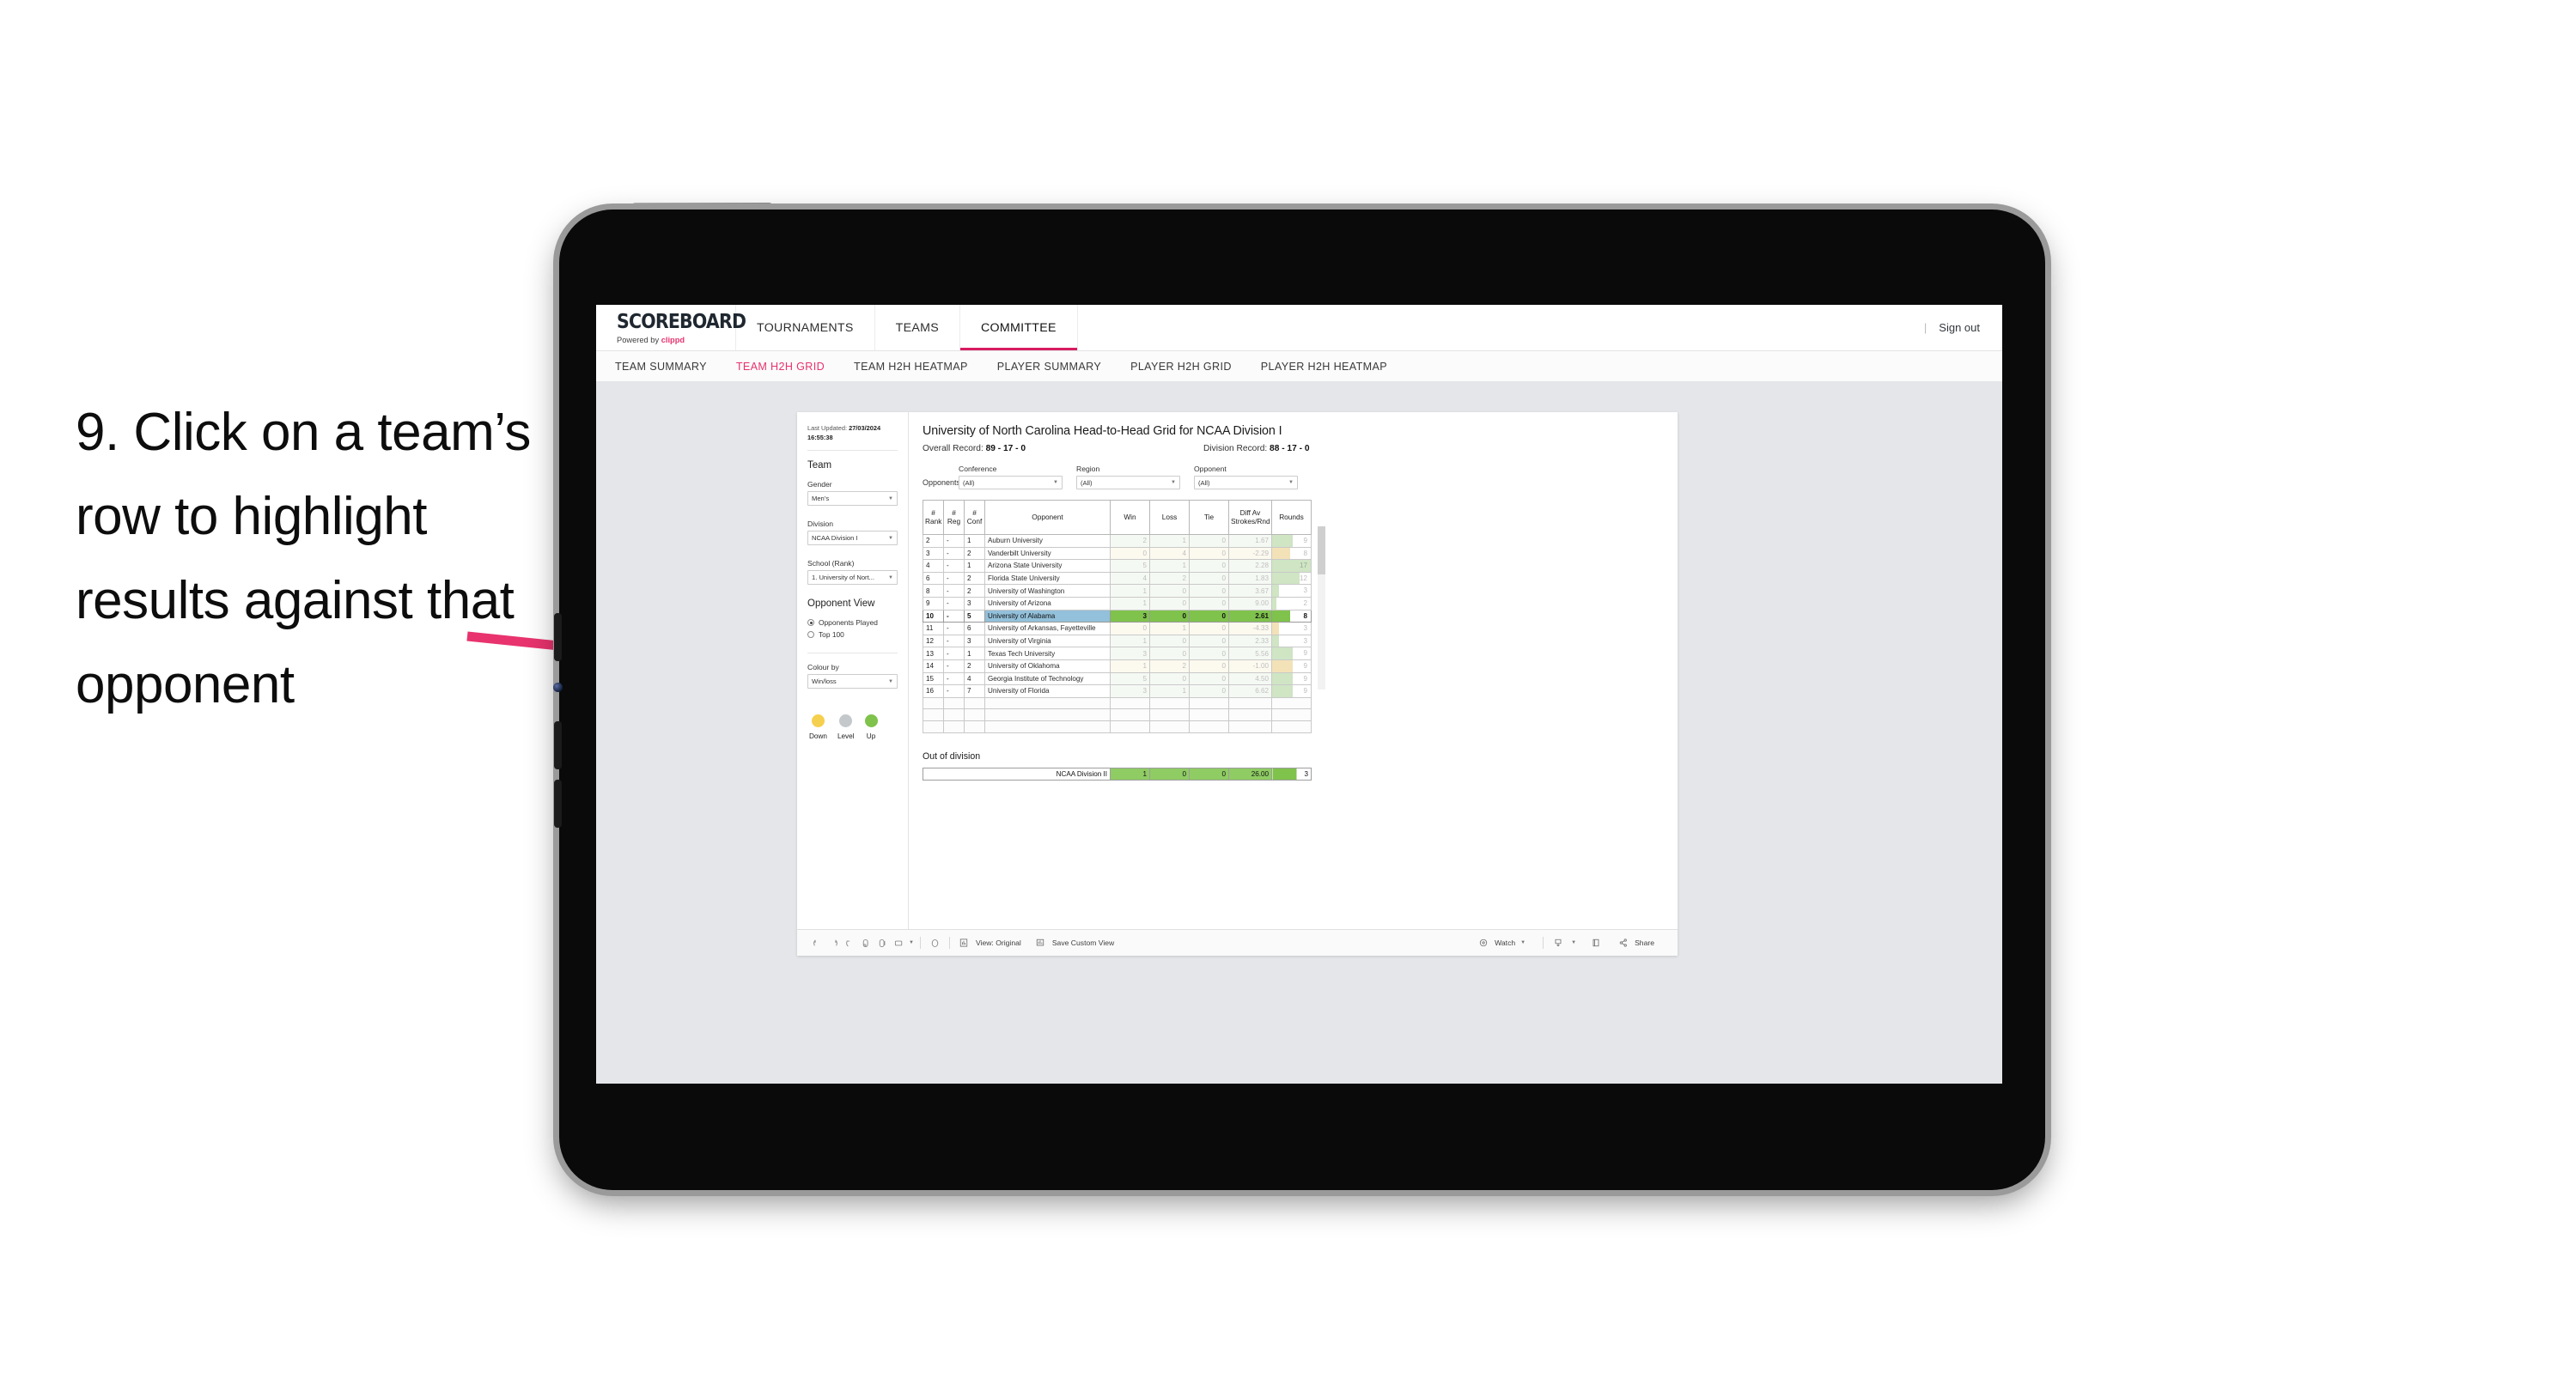  What do you see at coordinates (1500, 943) in the screenshot?
I see `watch-button: Watch ▼` at bounding box center [1500, 943].